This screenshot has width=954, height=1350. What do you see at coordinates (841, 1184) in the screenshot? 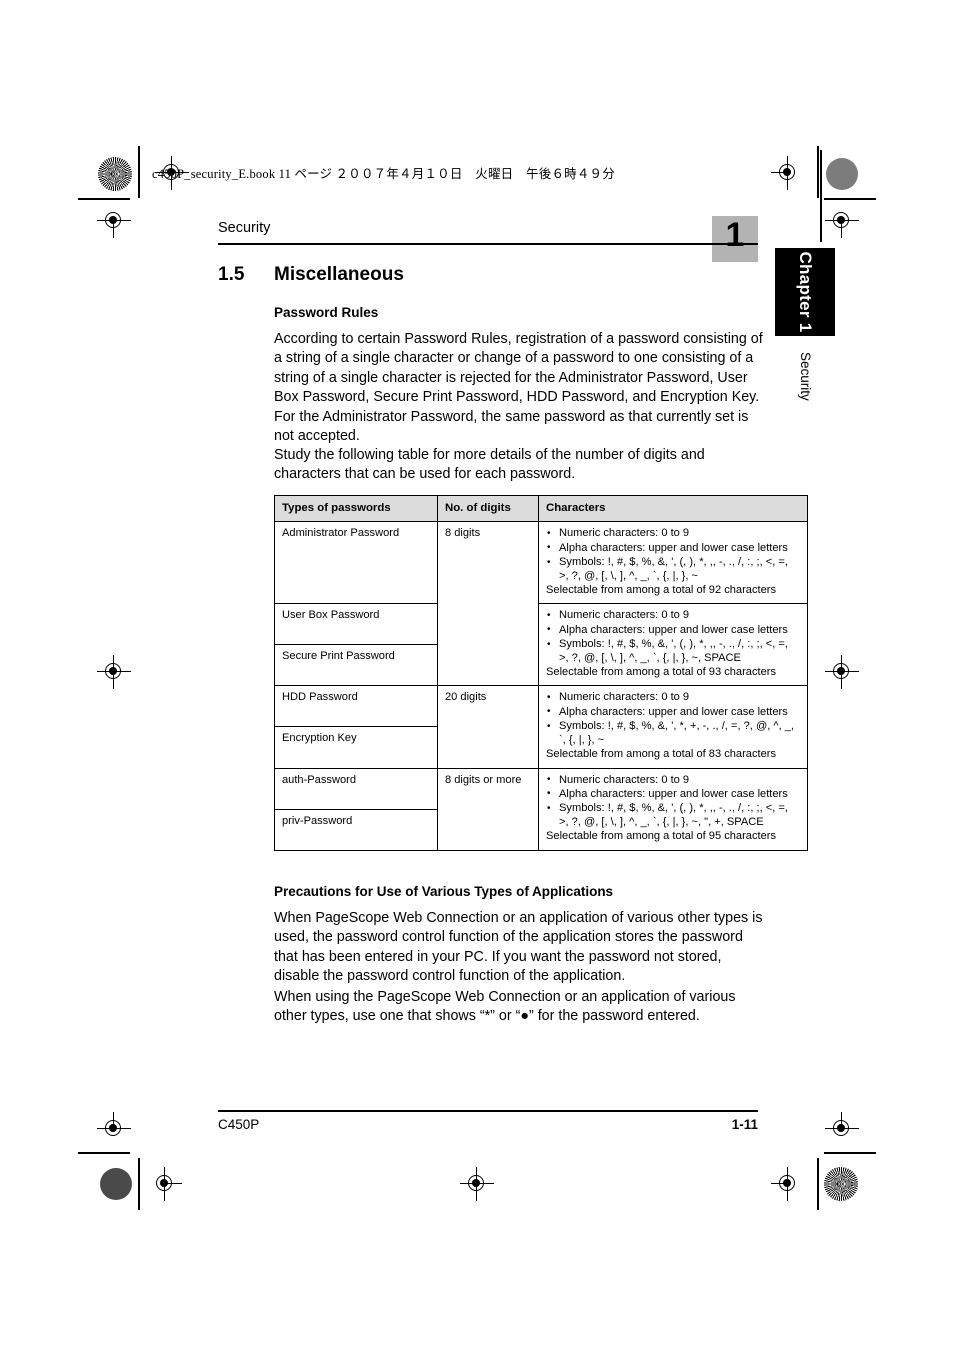
I see `print-star-mark-bottom-right` at bounding box center [841, 1184].